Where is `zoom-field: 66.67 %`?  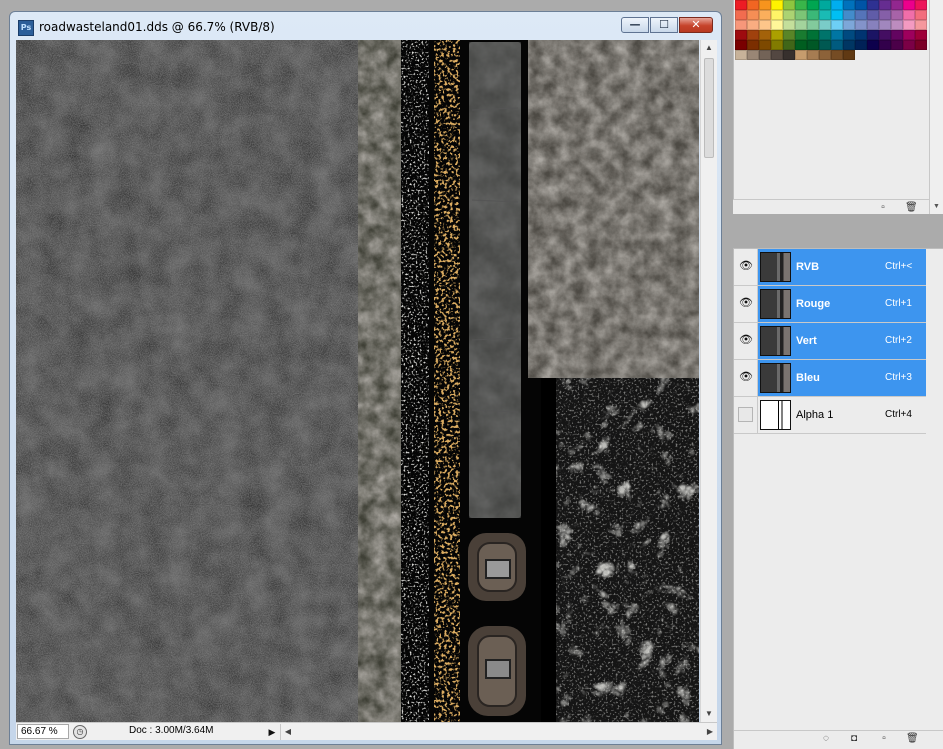
zoom-field: 66.67 % is located at coordinates (43, 731).